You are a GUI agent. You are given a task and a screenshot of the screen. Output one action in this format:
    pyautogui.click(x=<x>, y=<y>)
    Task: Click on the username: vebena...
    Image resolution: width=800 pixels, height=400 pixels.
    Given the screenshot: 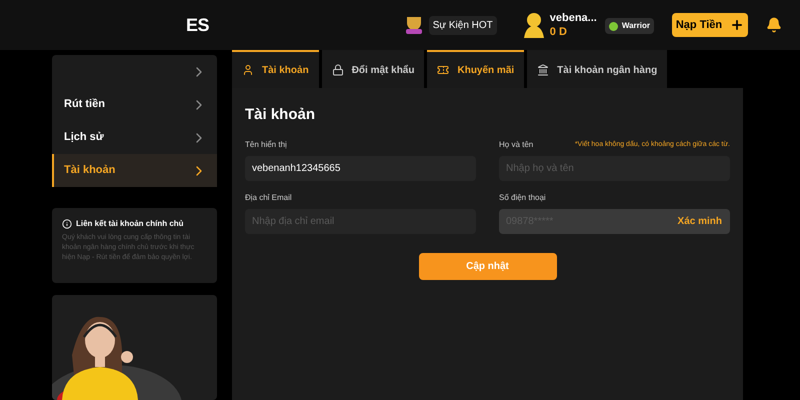 What is the action you would take?
    pyautogui.click(x=573, y=18)
    